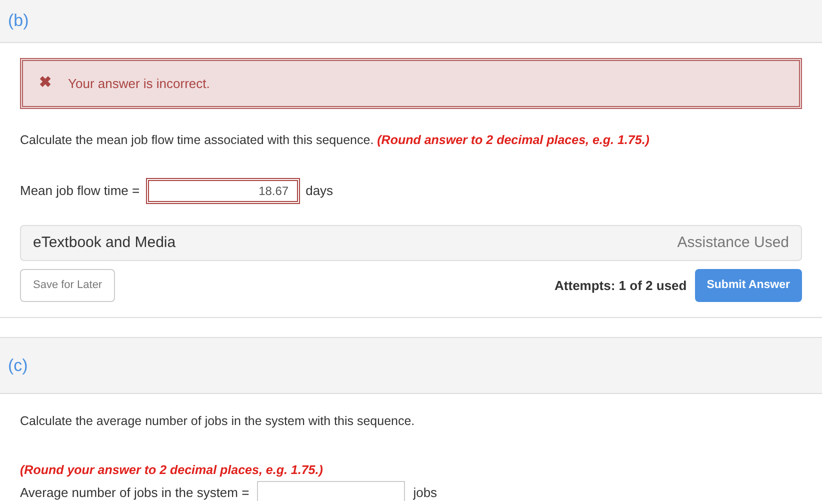  I want to click on part-label: (c), so click(18, 365).